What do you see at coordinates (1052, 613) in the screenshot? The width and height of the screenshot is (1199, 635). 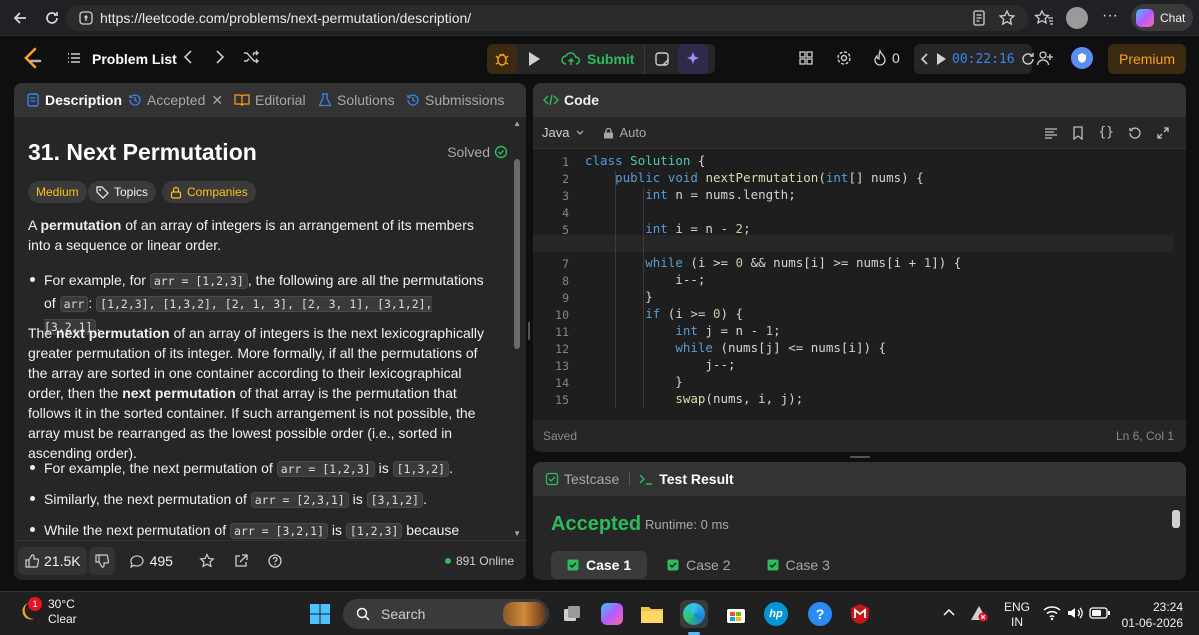 I see `wifi-icon` at bounding box center [1052, 613].